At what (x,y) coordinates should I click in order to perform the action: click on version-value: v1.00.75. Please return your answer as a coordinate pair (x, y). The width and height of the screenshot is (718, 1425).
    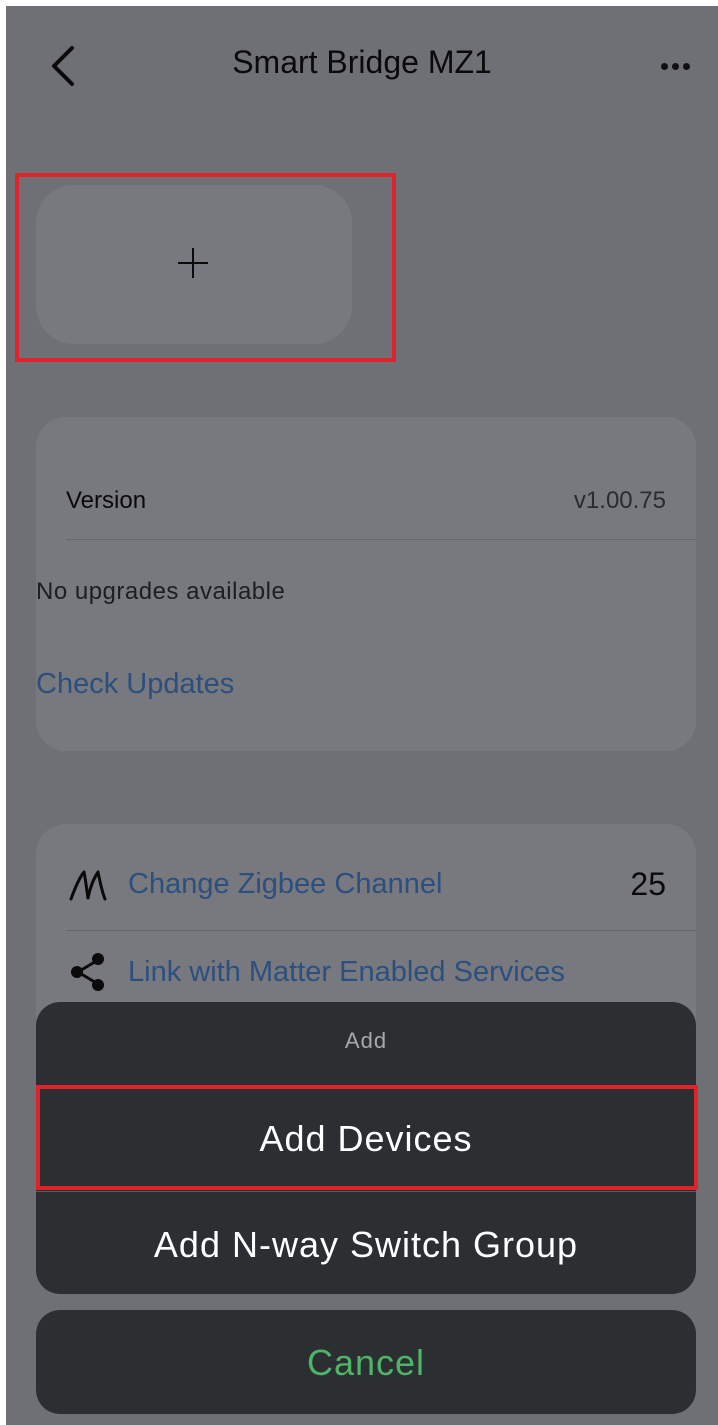
    Looking at the image, I should click on (619, 500).